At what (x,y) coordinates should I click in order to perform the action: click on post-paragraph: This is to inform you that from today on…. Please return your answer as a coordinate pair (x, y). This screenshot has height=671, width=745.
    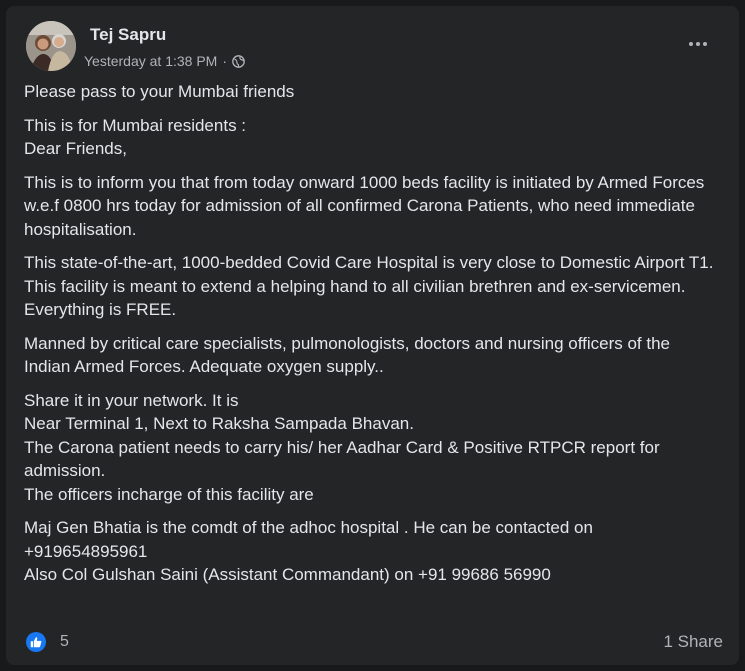
    Looking at the image, I should click on (364, 205).